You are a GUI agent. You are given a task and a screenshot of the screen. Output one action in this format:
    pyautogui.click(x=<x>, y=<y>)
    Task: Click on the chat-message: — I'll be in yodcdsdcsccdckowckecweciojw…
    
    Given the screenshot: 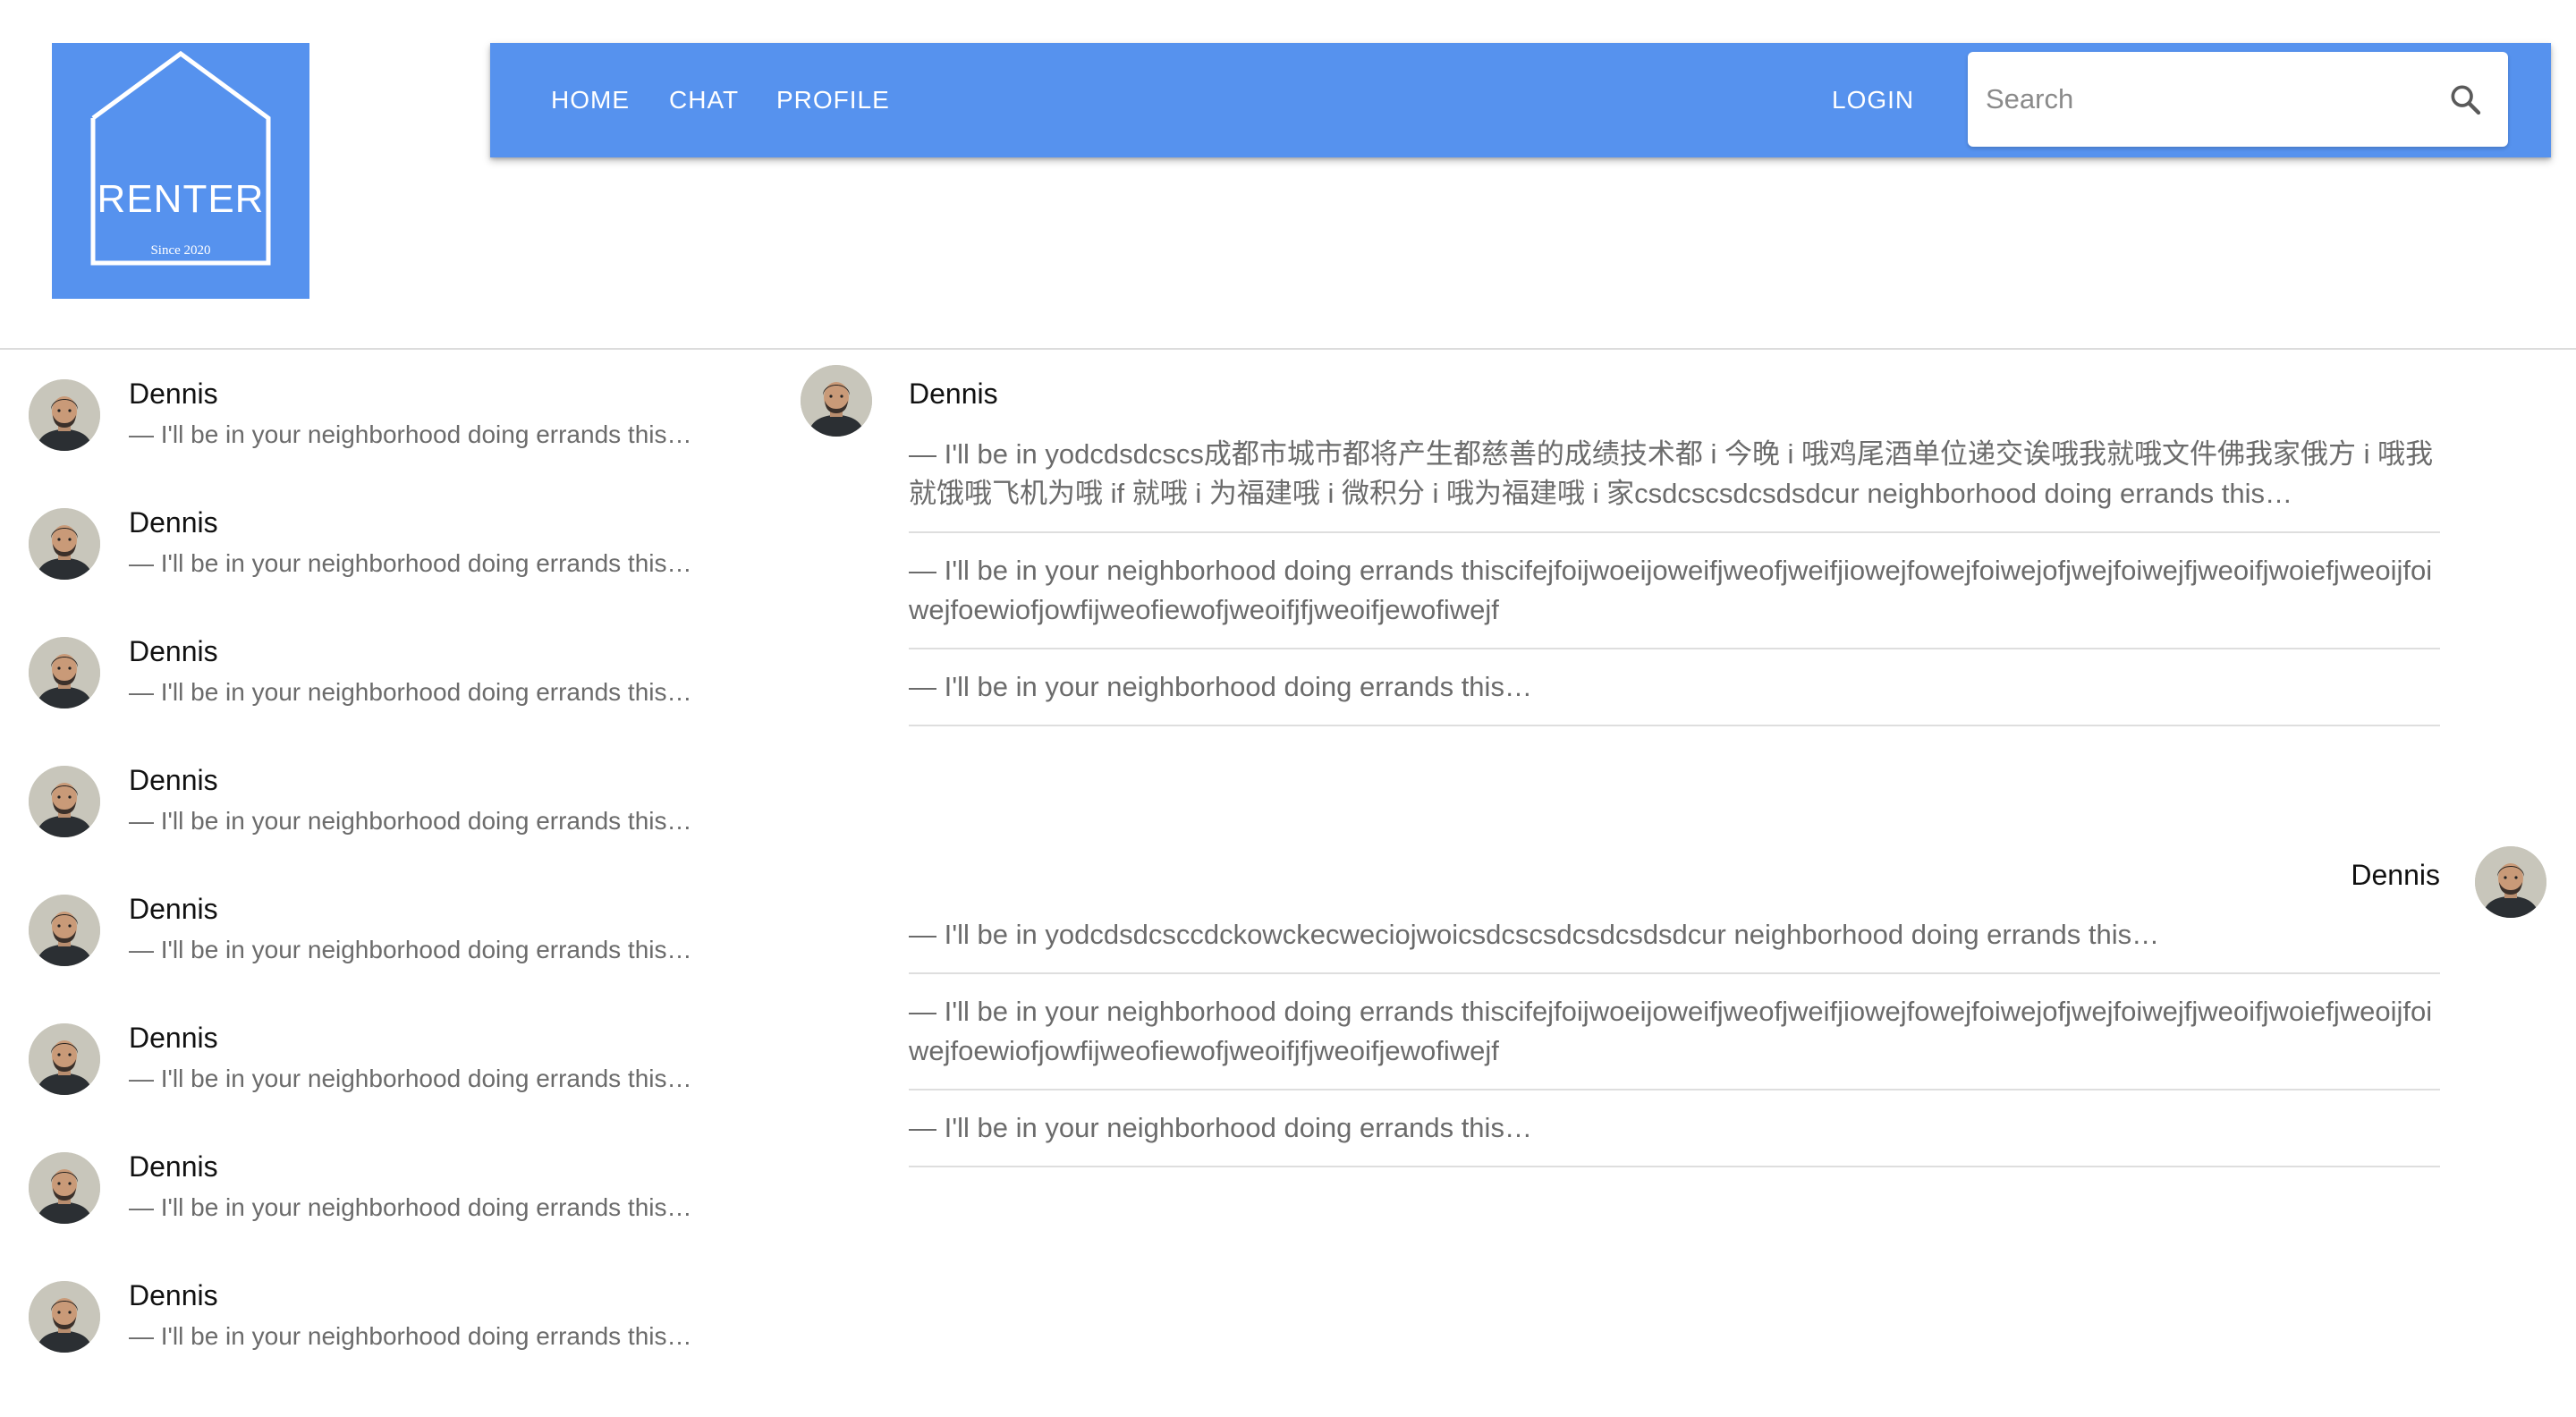 What is the action you would take?
    pyautogui.click(x=1674, y=944)
    